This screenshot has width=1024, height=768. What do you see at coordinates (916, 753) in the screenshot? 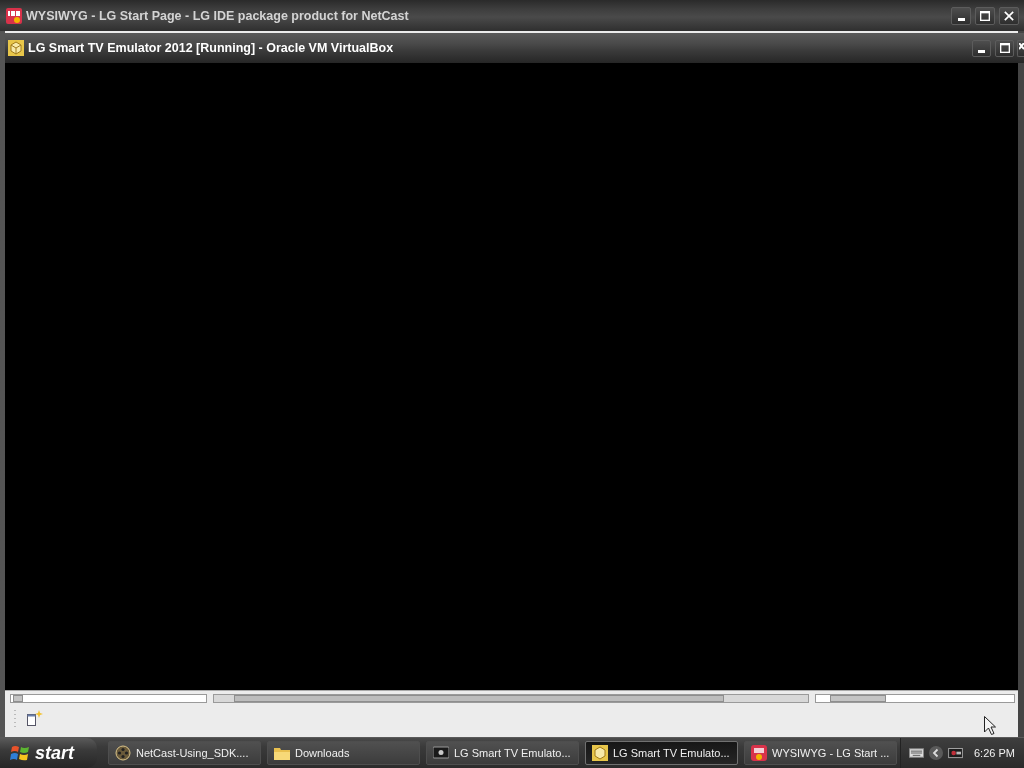
I see `keyboard-icon` at bounding box center [916, 753].